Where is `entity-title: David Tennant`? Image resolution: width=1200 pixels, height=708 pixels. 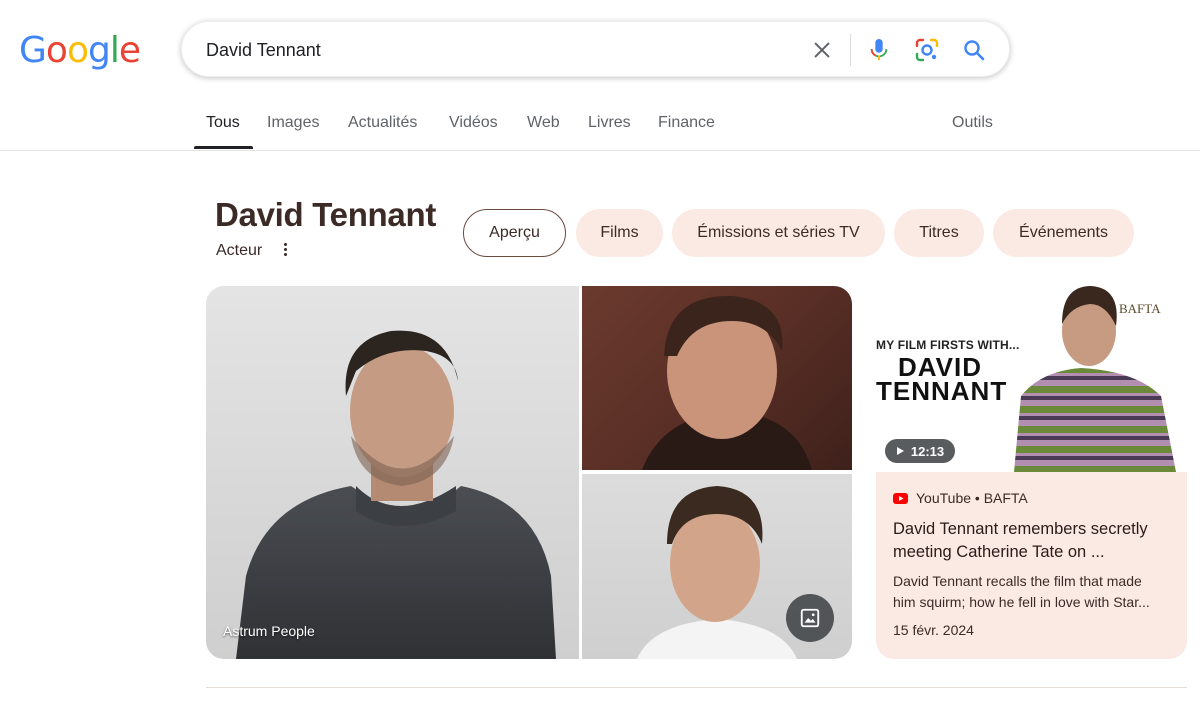 entity-title: David Tennant is located at coordinates (326, 214).